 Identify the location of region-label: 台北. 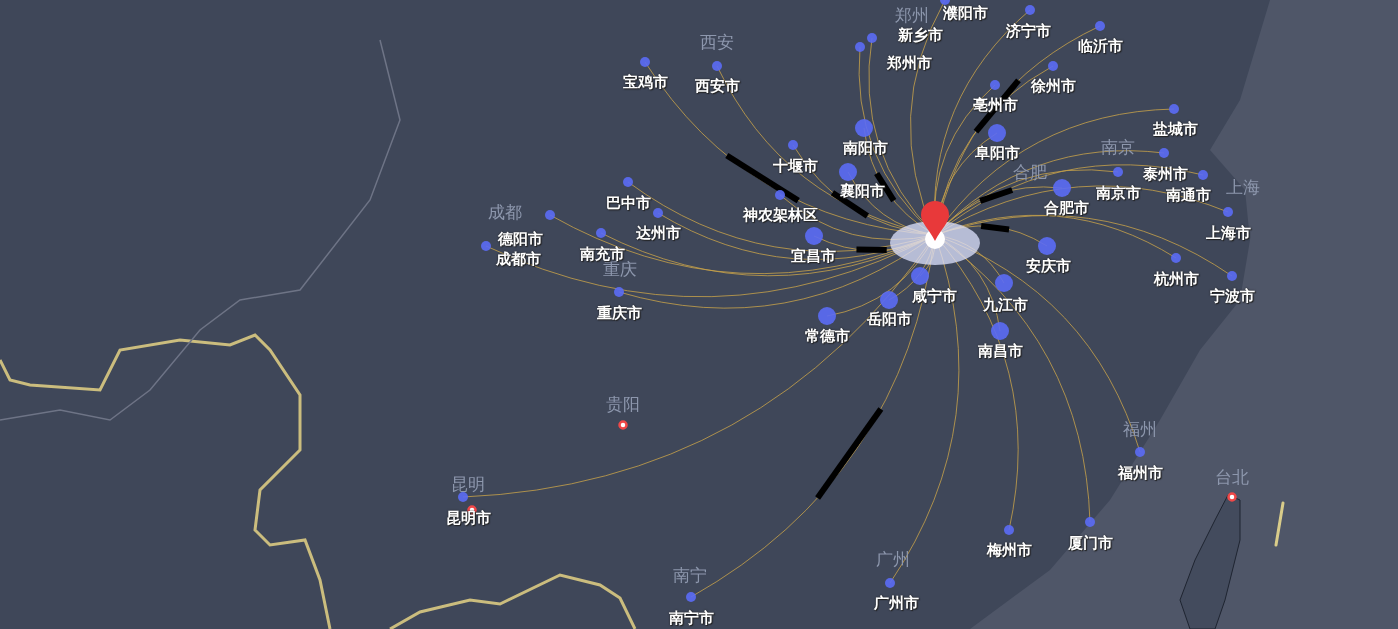
(1232, 477).